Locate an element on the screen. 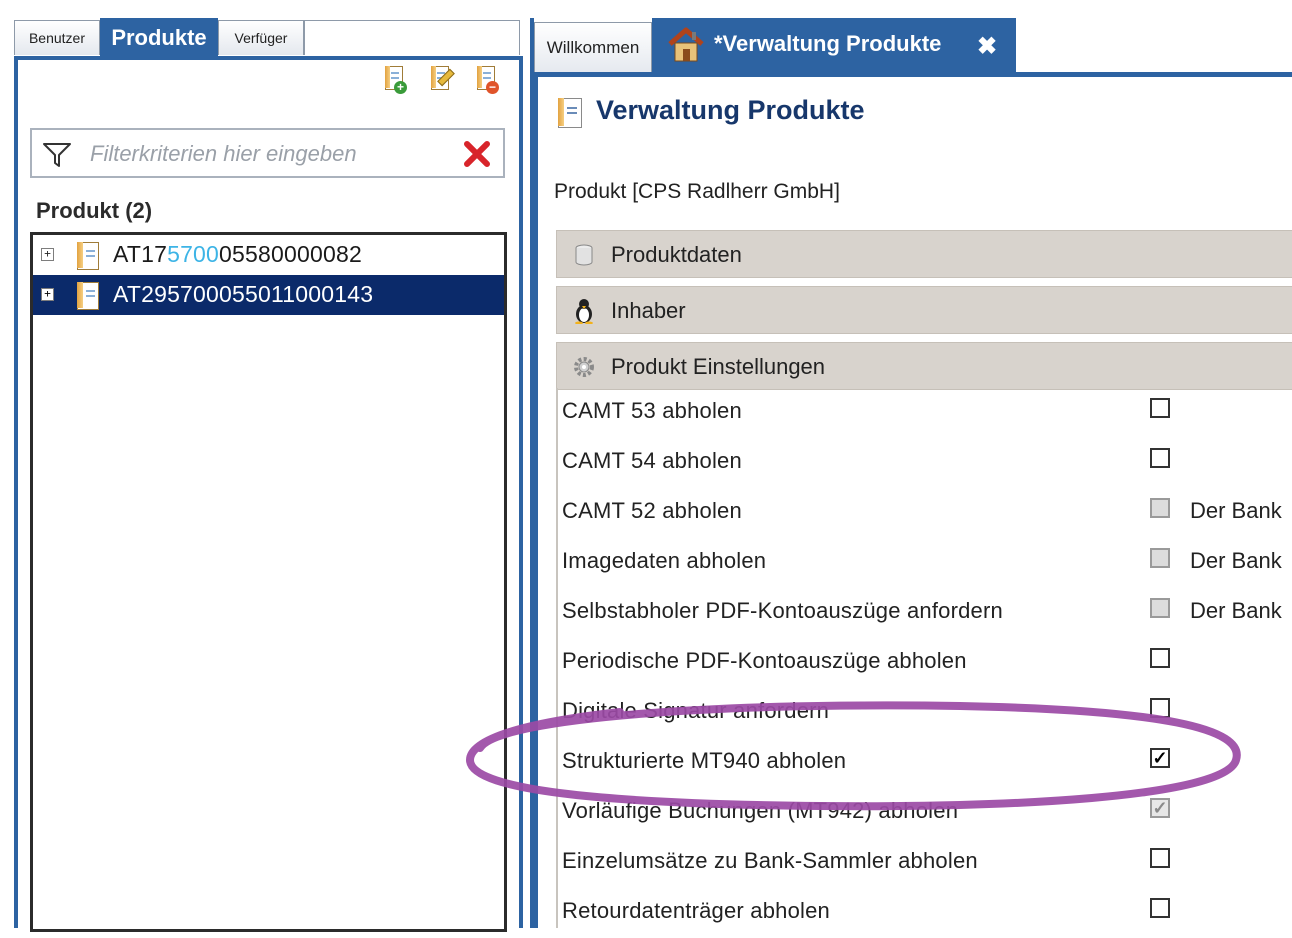 This screenshot has width=1292, height=938. setting-row: Strukturierte MT940 abholen ✓ is located at coordinates (925, 763).